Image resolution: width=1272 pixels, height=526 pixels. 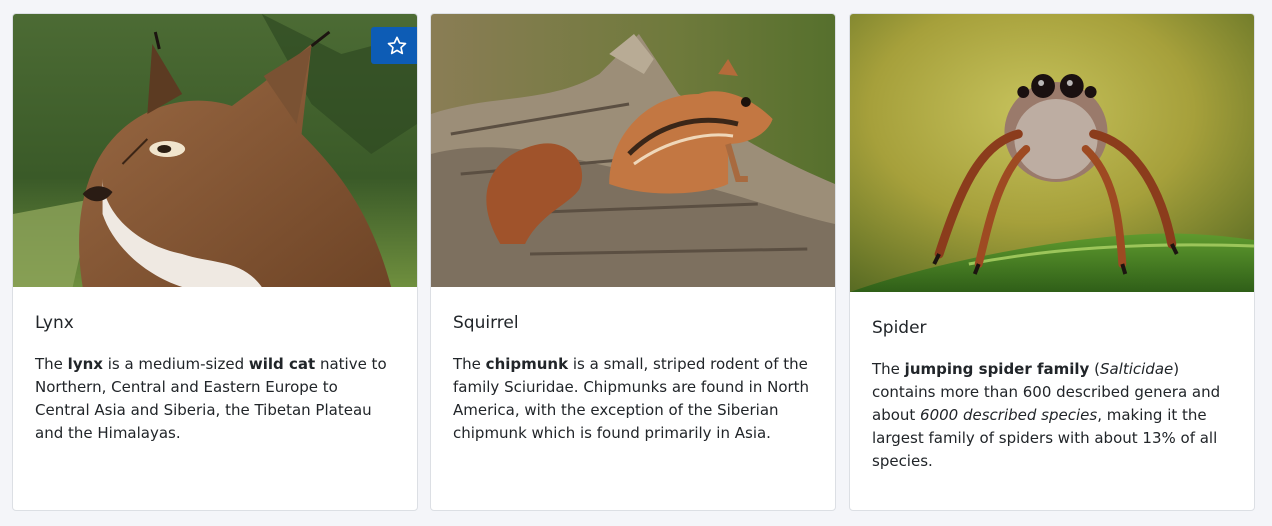 What do you see at coordinates (54, 323) in the screenshot?
I see `card-title: Lynx` at bounding box center [54, 323].